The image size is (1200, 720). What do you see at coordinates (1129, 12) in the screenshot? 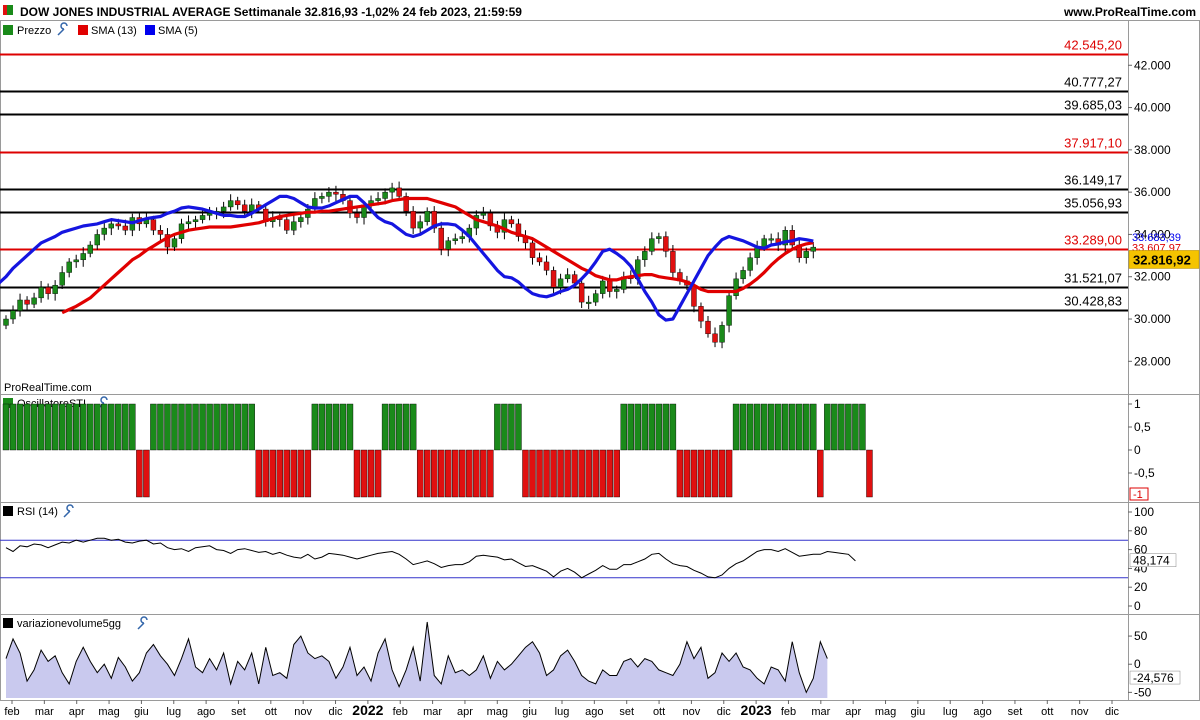
I see `brand-link: www.ProRealTime.com` at bounding box center [1129, 12].